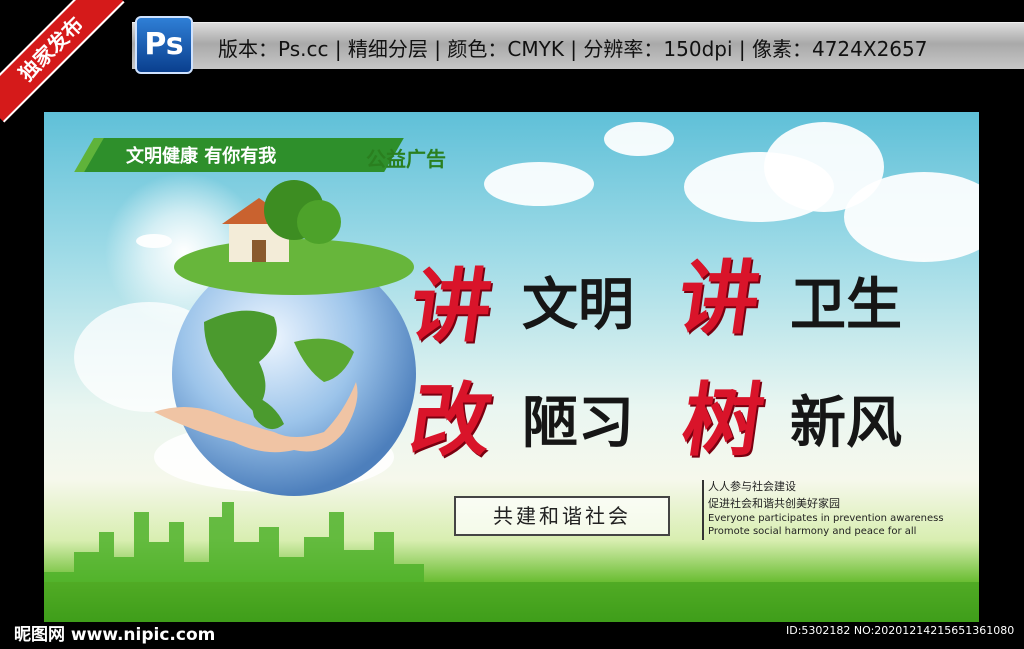 Image resolution: width=1024 pixels, height=649 pixels. I want to click on slogan-red-char: 改, so click(451, 420).